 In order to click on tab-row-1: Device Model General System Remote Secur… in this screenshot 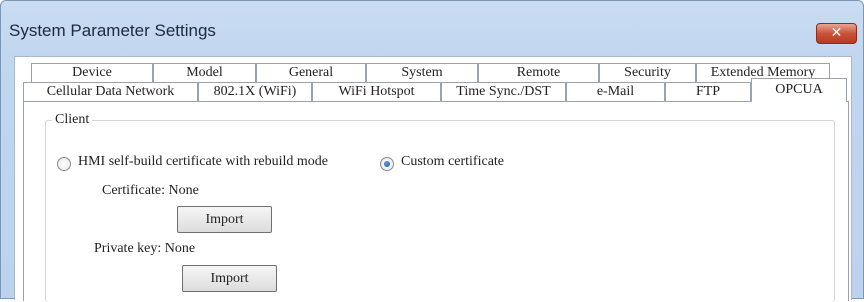, I will do `click(430, 72)`.